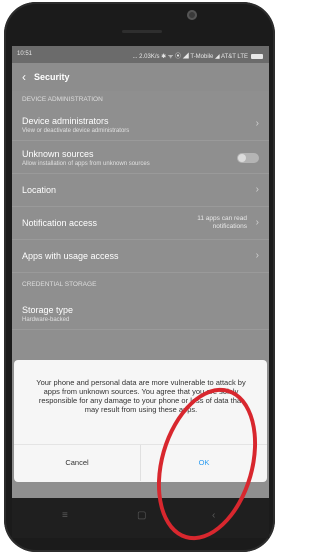  What do you see at coordinates (190, 57) in the screenshot?
I see `status-text: ... 2.03K/s ✱ ᯤ ⦿ ◢ T-Mobile ◢ AT&T LTE` at bounding box center [190, 57].